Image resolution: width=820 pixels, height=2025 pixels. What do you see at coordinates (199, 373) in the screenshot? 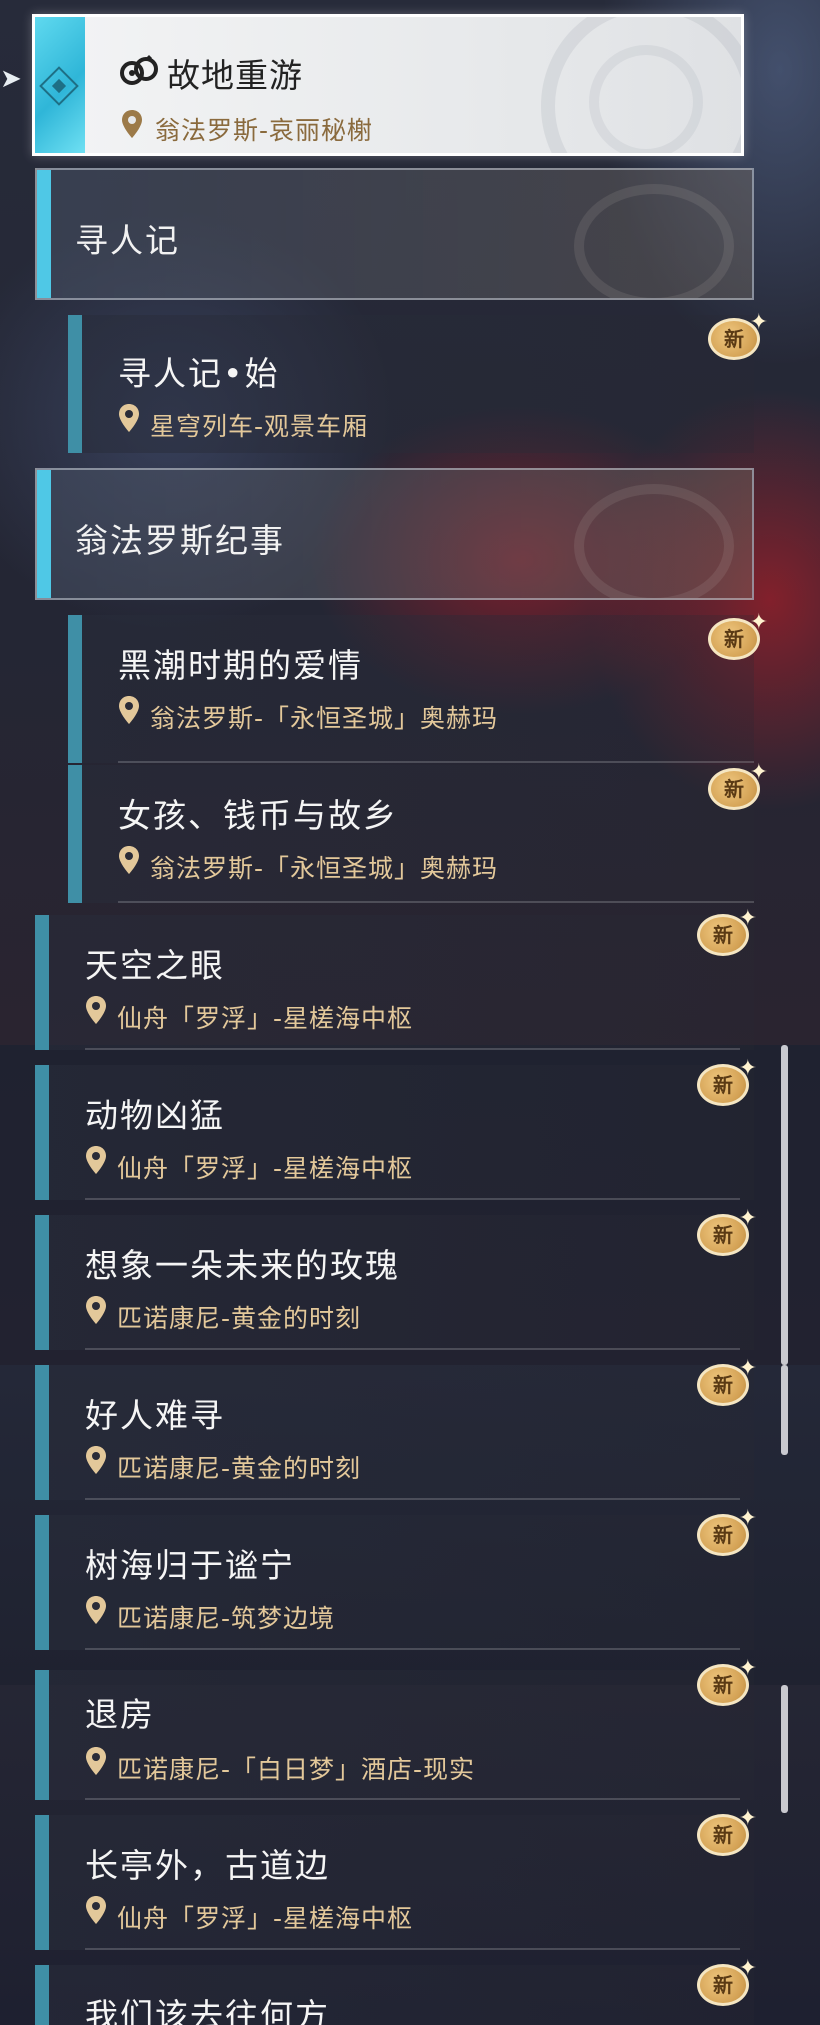
I see `quest-title: 寻人记•始` at bounding box center [199, 373].